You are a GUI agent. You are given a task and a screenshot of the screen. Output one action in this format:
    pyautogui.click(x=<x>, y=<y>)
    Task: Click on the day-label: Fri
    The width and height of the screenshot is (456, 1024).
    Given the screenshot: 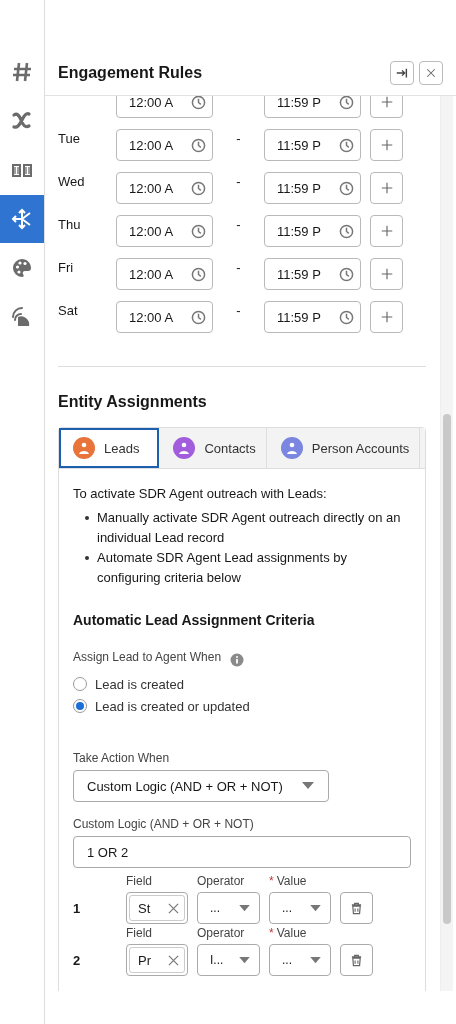 What is the action you would take?
    pyautogui.click(x=66, y=267)
    